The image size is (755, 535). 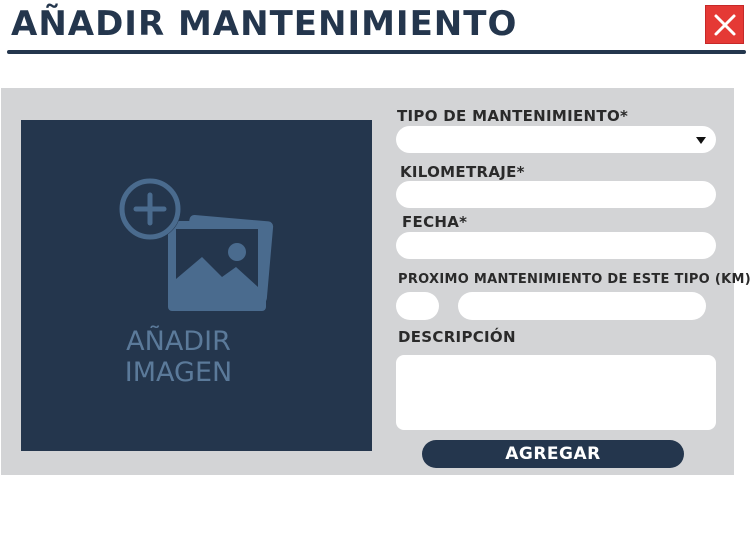 I want to click on proximo-mantenimiento-input-a, so click(x=417, y=306).